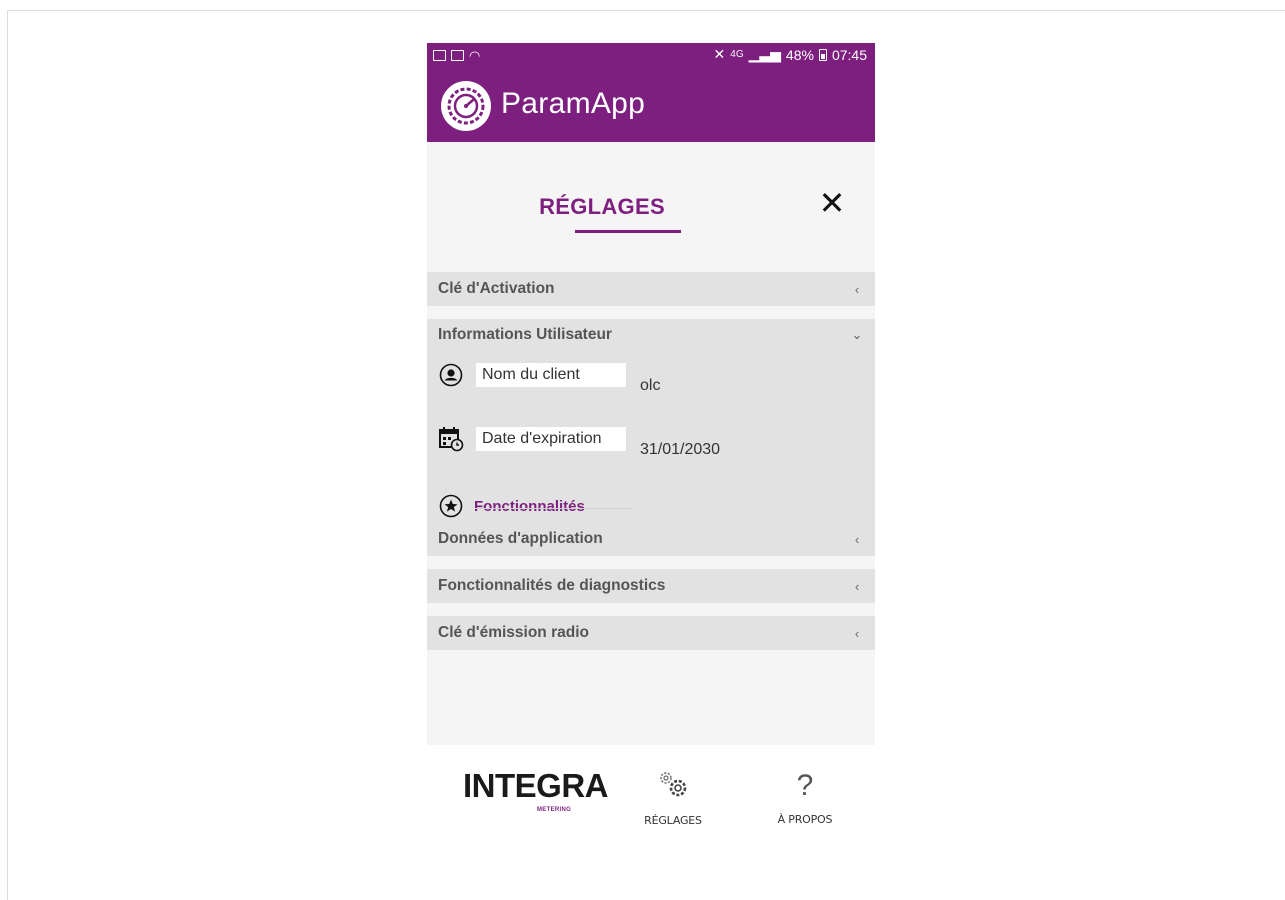 The width and height of the screenshot is (1285, 900). Describe the element at coordinates (764, 54) in the screenshot. I see `signal-icon: ▁▃▅` at that location.